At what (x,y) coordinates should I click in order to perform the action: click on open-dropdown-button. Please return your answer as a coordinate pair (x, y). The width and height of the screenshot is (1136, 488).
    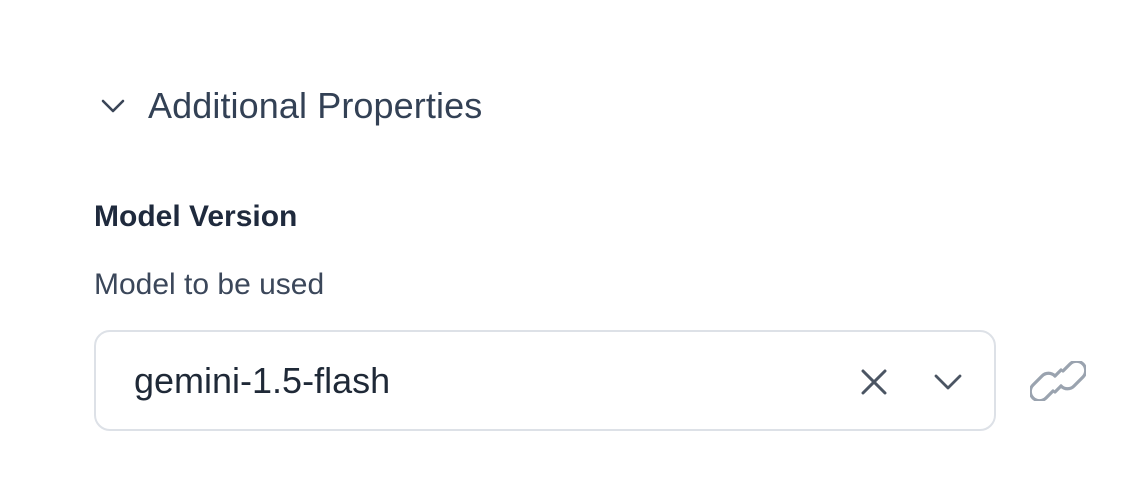
    Looking at the image, I should click on (948, 382).